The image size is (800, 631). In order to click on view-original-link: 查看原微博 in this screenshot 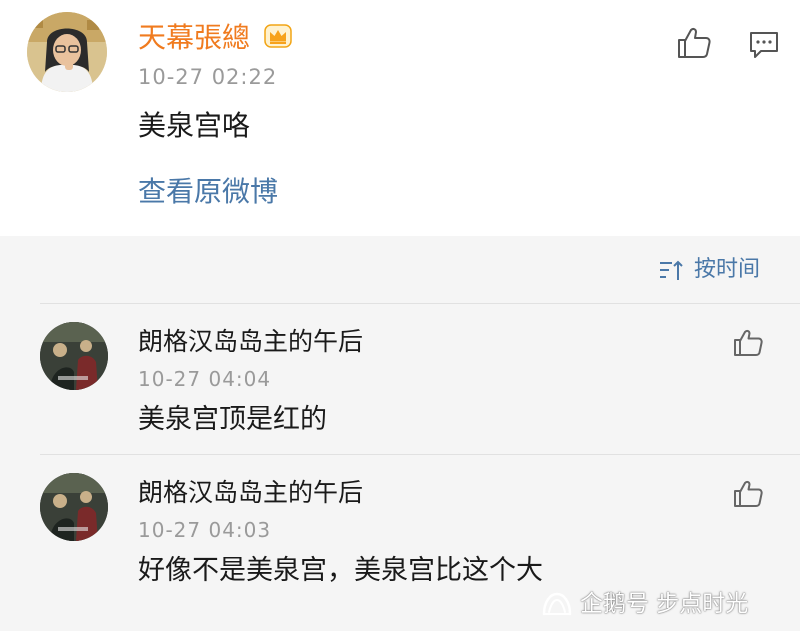, I will do `click(208, 192)`.